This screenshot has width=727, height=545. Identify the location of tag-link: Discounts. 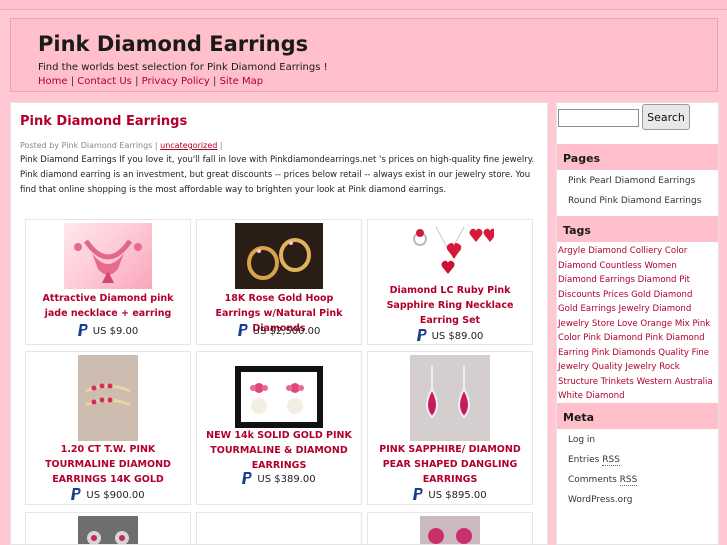
(579, 295).